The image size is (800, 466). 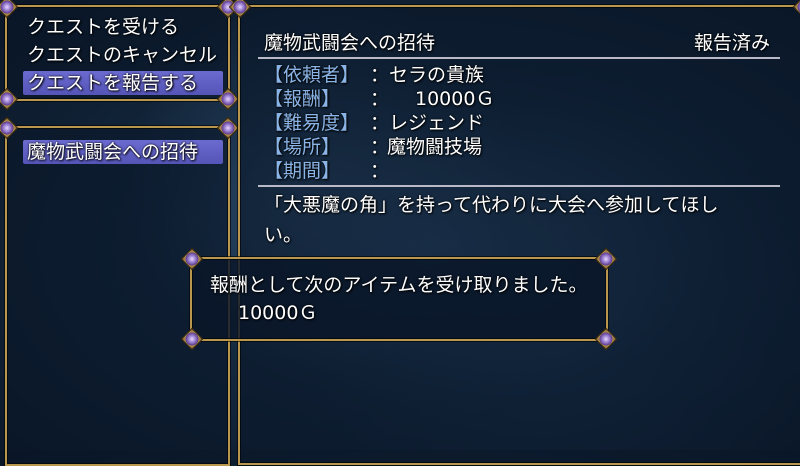 I want to click on reward-message-amount: 10000Ｇ, so click(x=278, y=313).